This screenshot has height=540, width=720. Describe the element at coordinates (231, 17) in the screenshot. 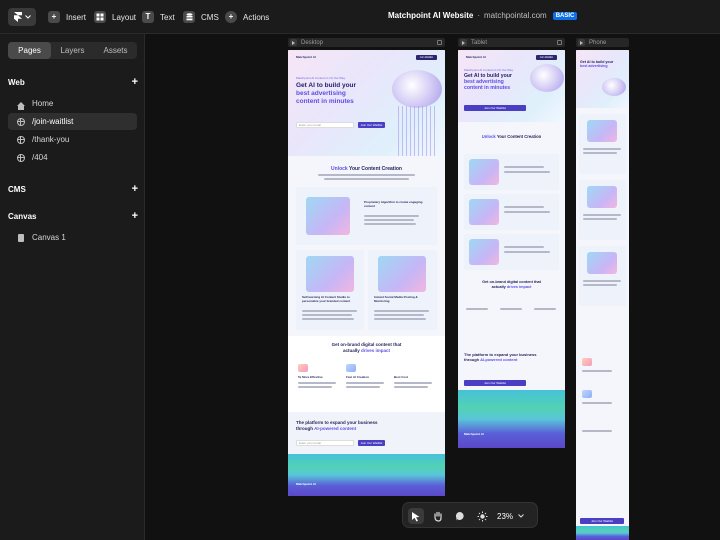

I see `actions-icon: +` at that location.